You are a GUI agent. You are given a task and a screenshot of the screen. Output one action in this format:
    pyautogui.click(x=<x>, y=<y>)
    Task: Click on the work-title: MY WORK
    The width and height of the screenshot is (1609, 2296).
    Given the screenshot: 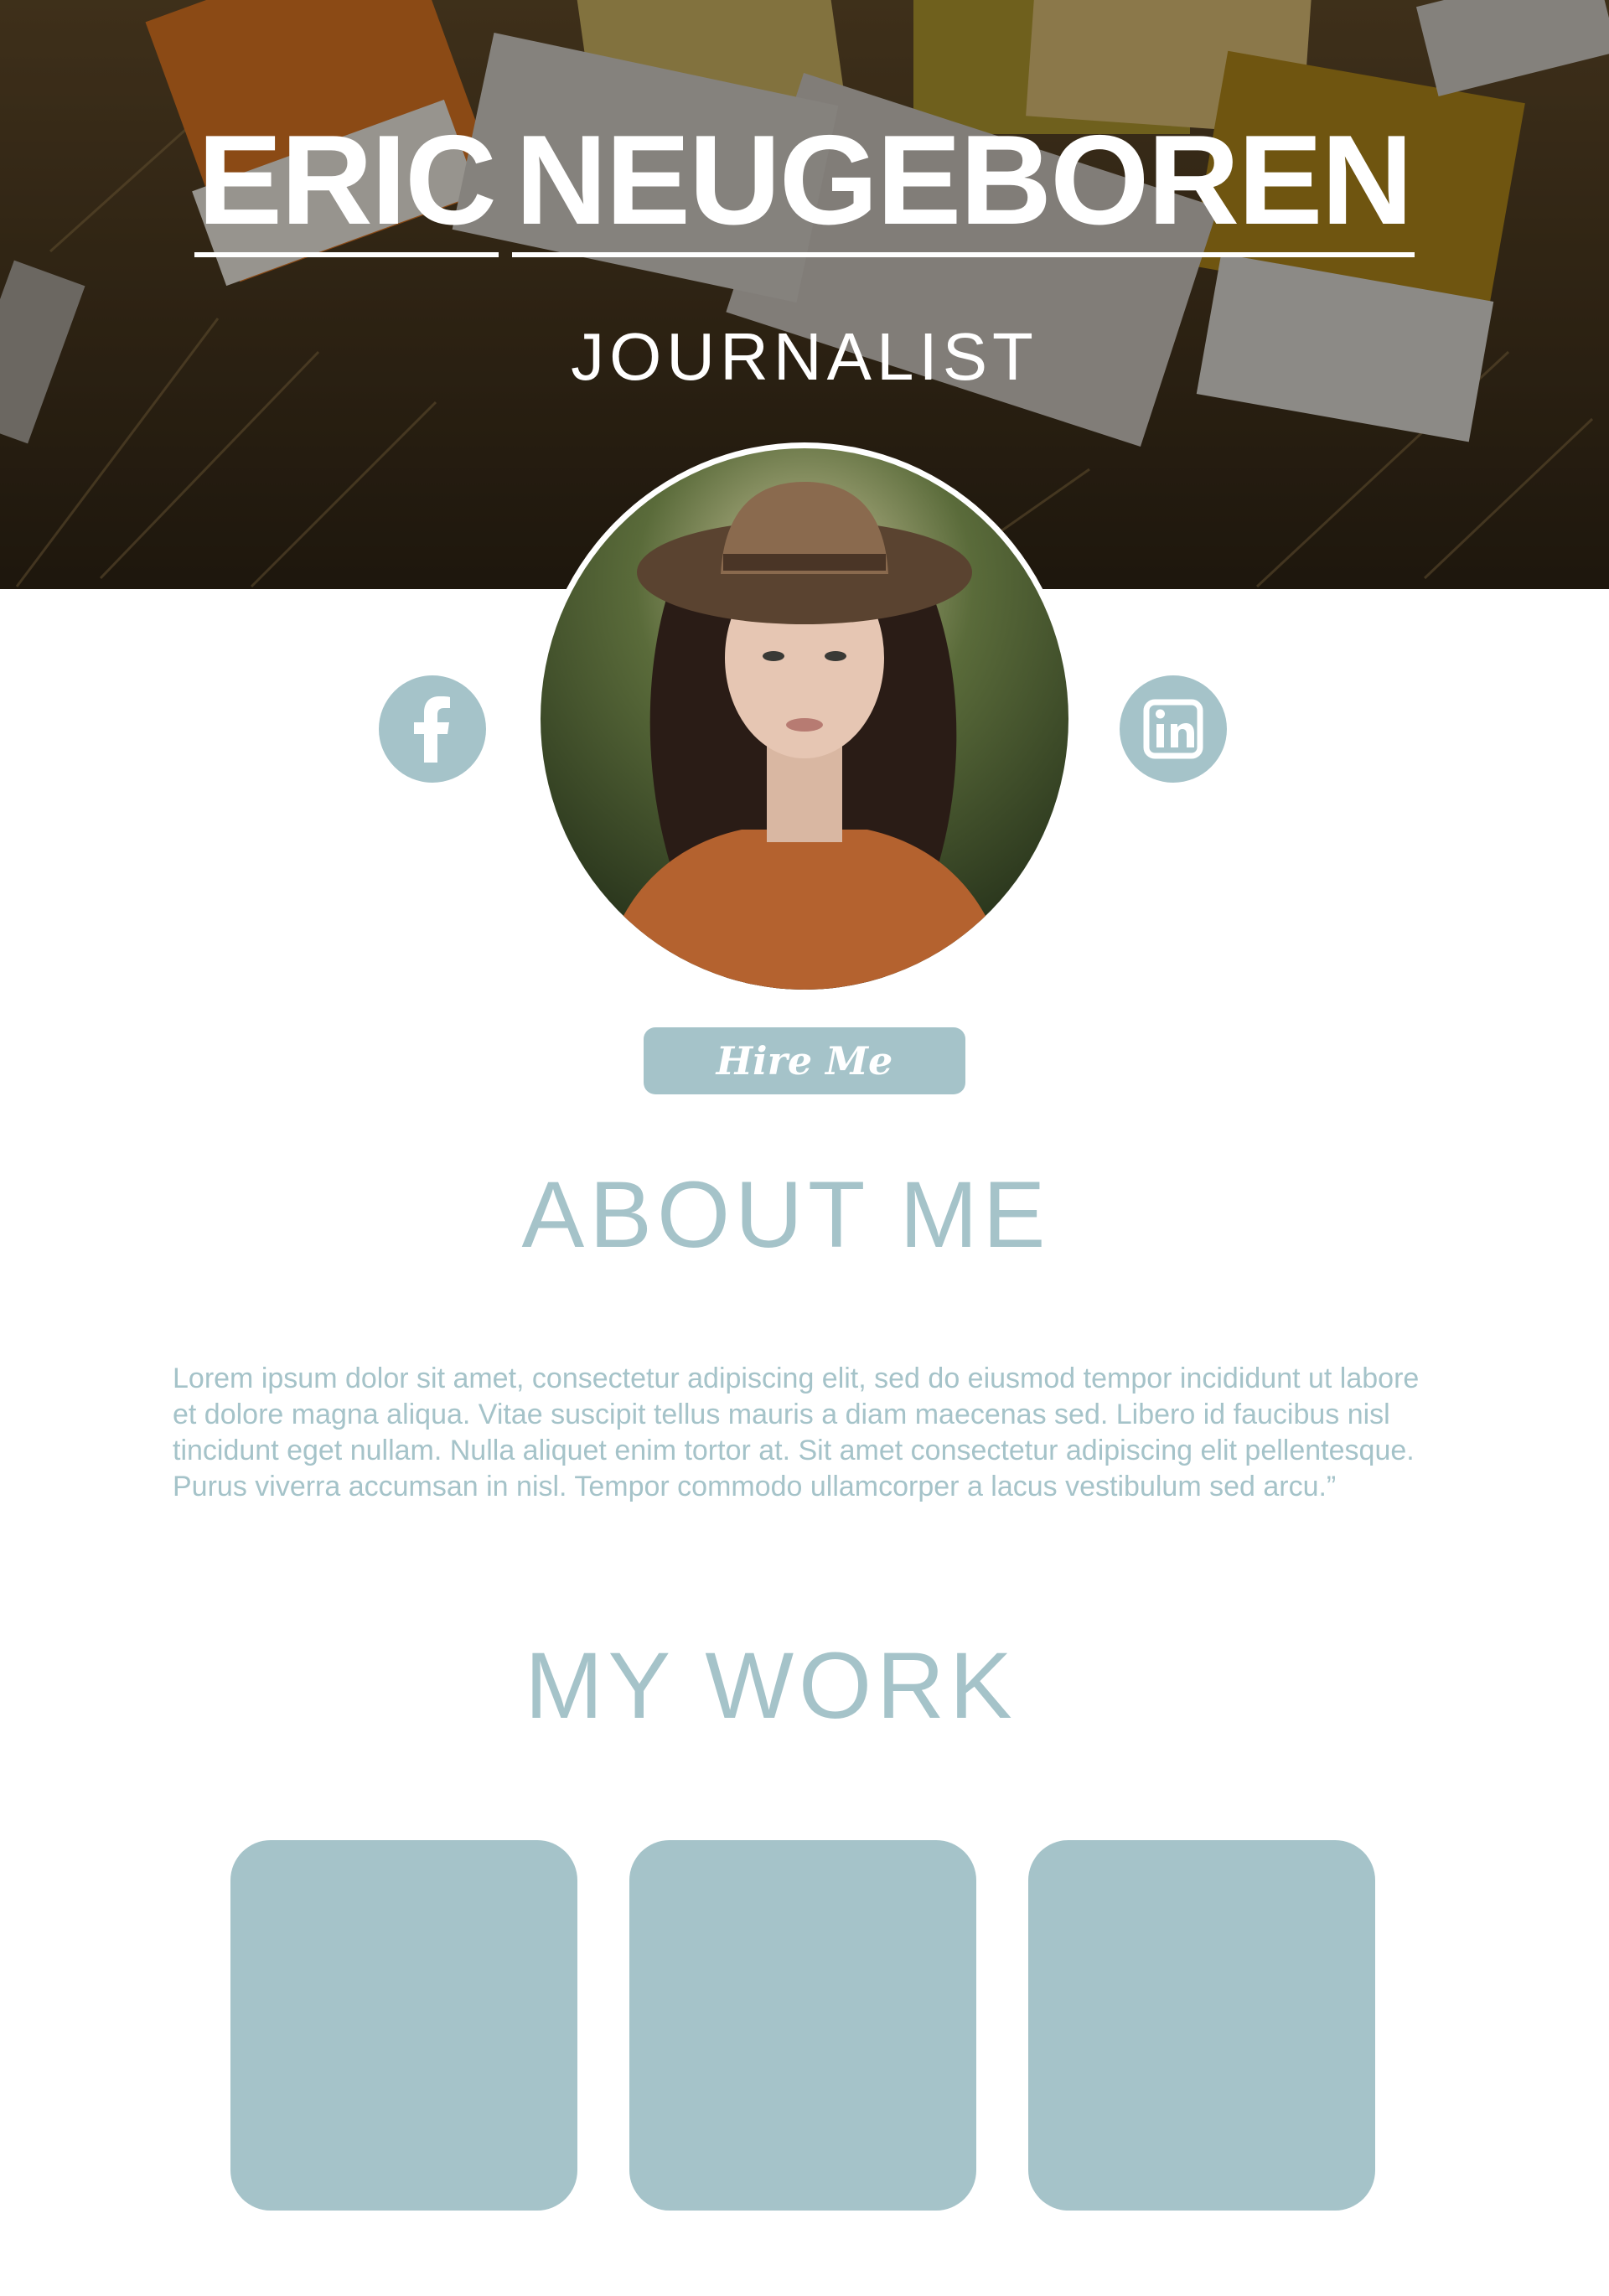 What is the action you would take?
    pyautogui.click(x=771, y=1686)
    